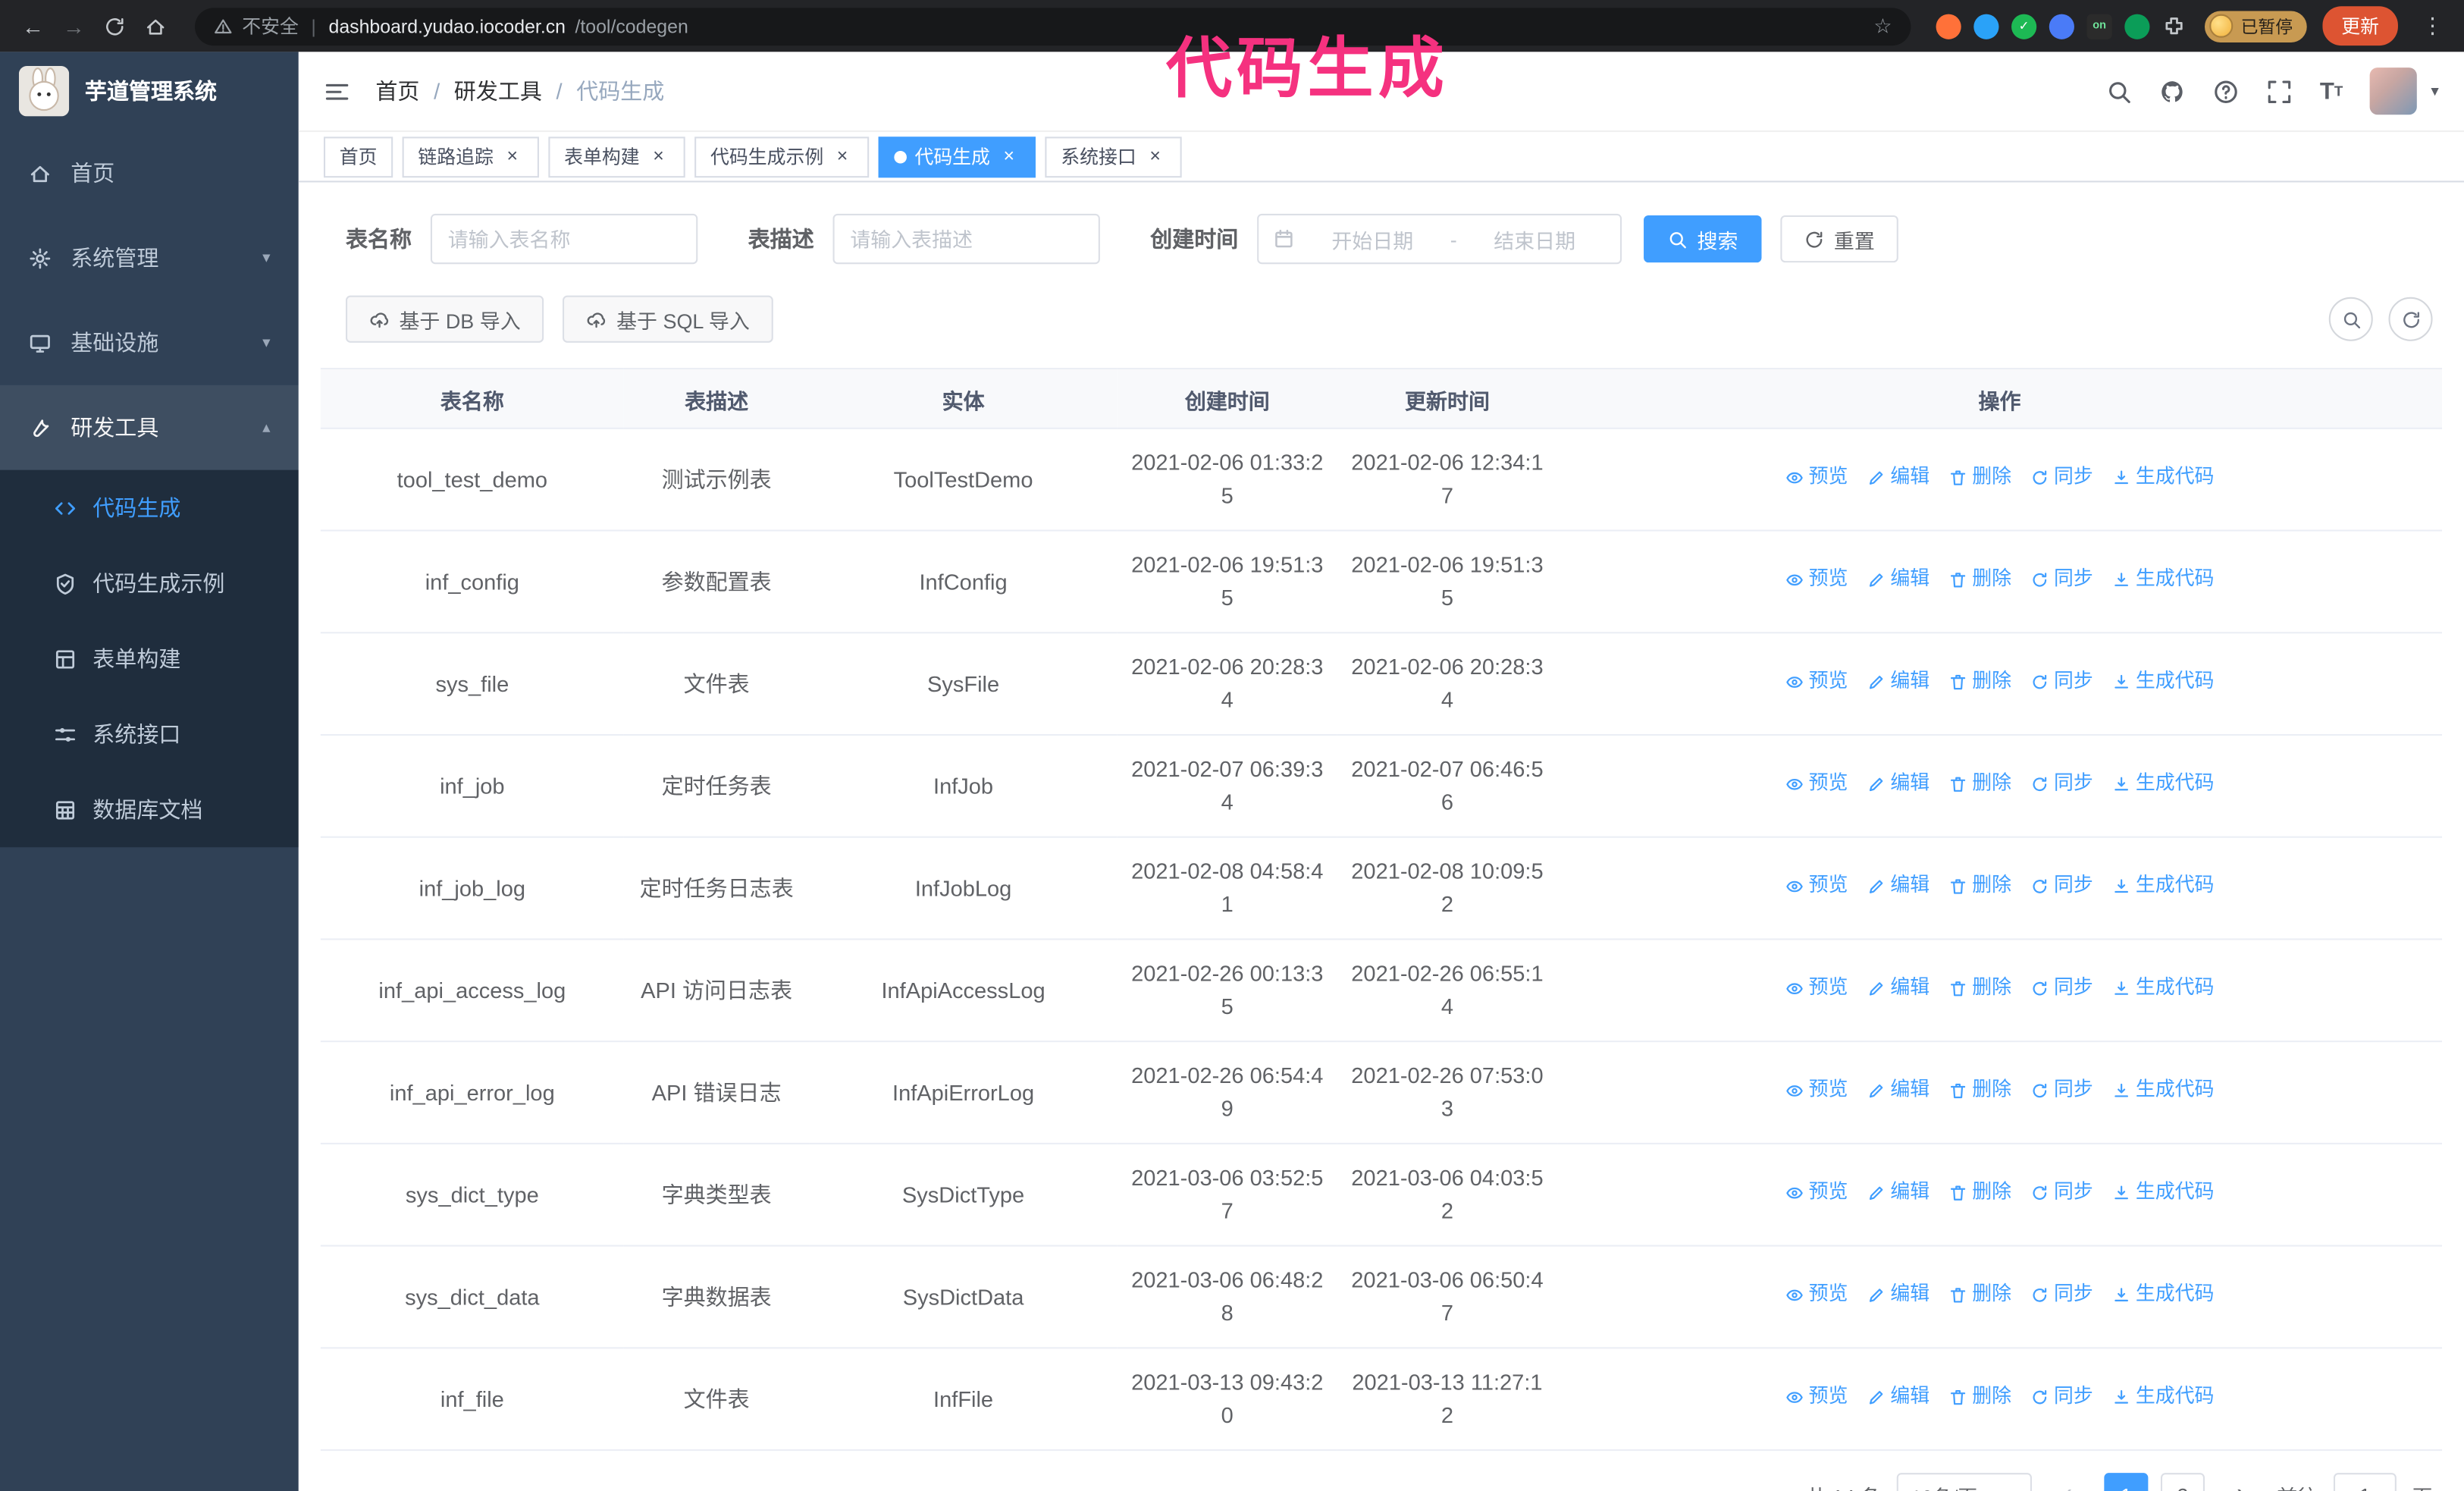 This screenshot has height=1491, width=2464. Describe the element at coordinates (782, 156) in the screenshot. I see `tab-codegen-demo: 代码生成示例 ×` at that location.